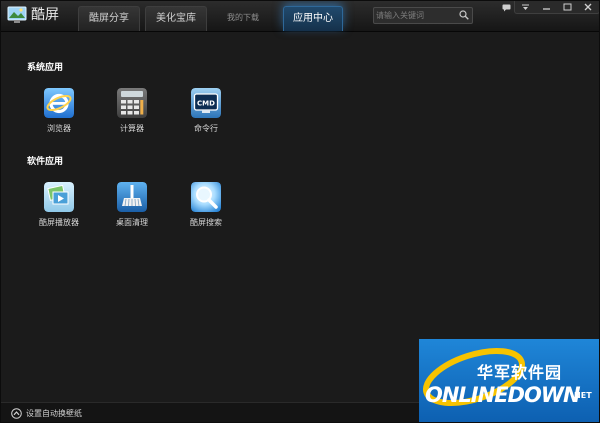 This screenshot has height=423, width=600. I want to click on minimize-button, so click(546, 7).